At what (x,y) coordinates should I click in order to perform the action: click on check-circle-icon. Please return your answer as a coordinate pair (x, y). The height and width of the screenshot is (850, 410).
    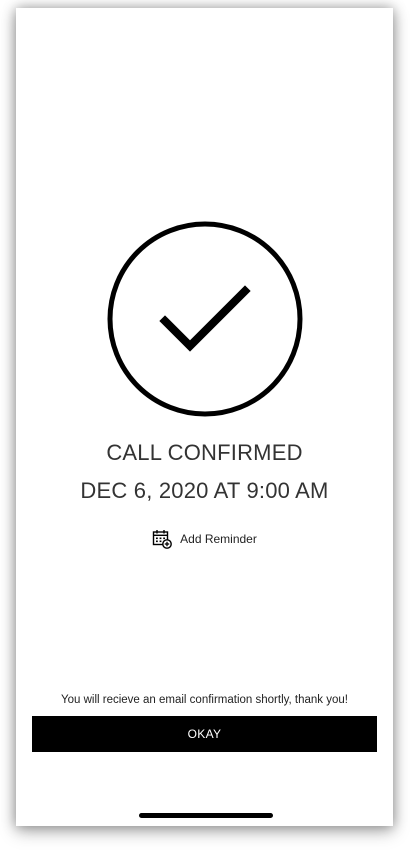
    Looking at the image, I should click on (205, 319).